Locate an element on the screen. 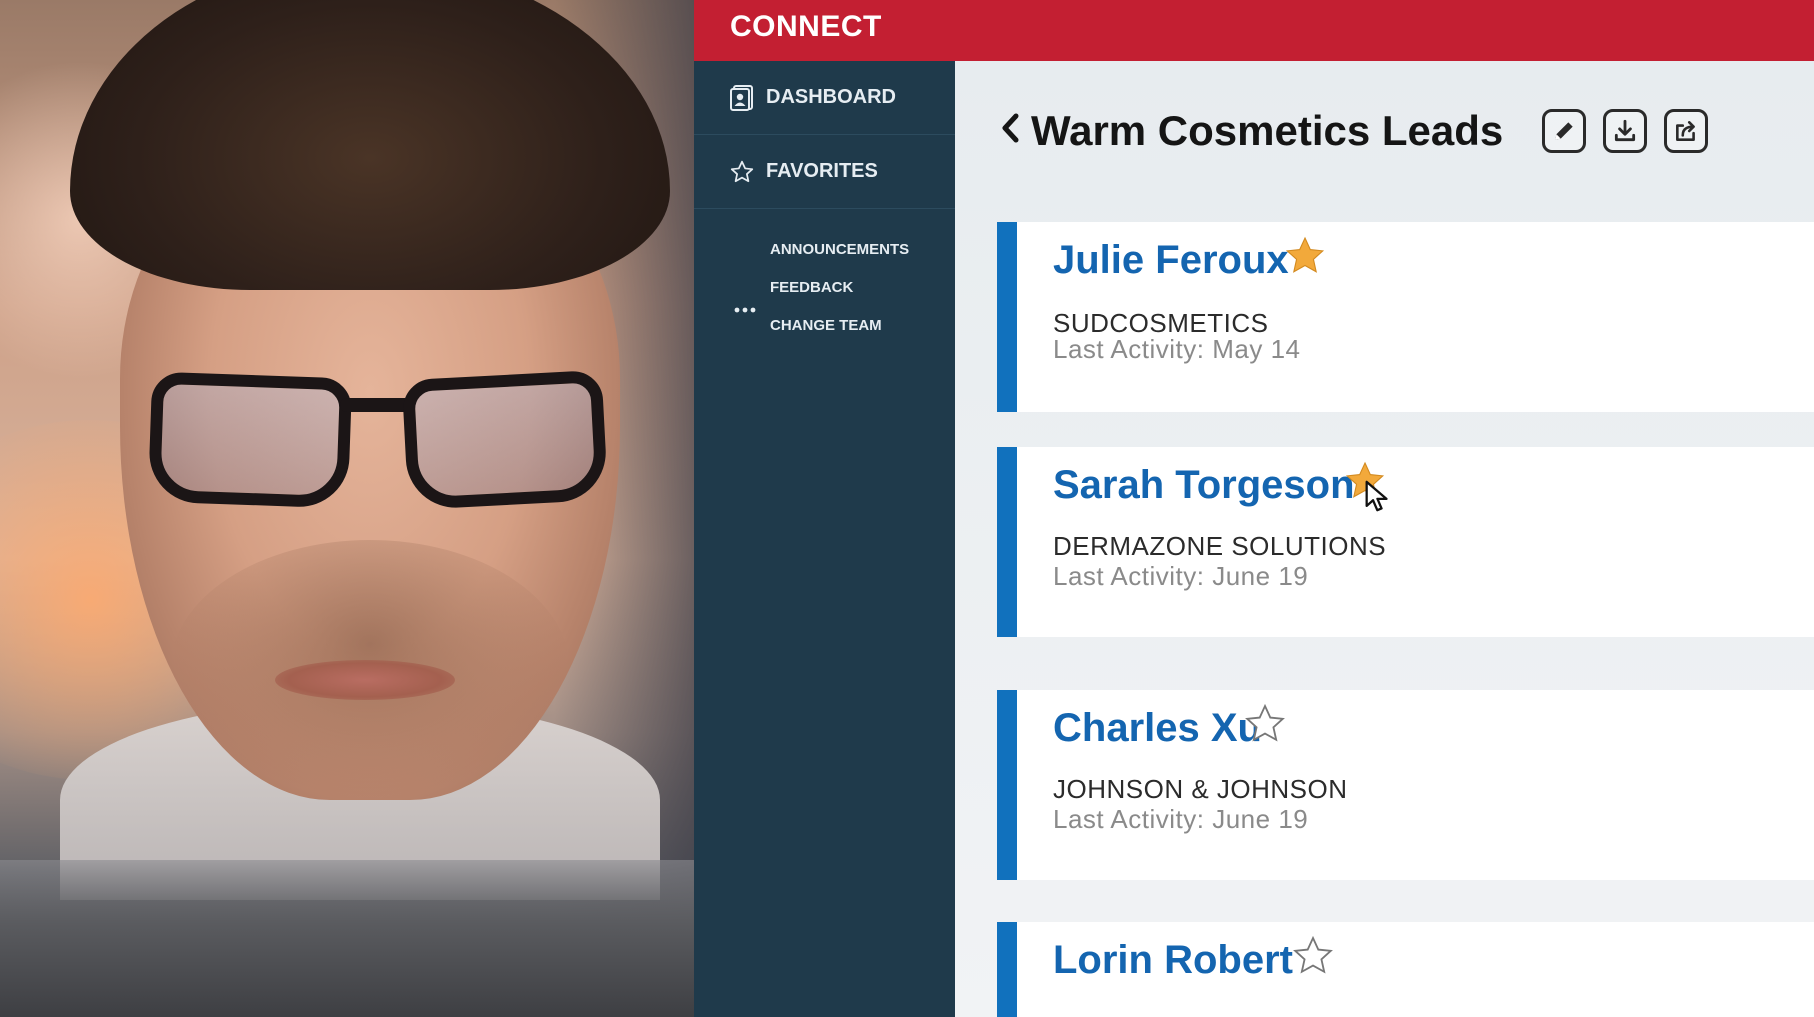  sidebar-item-dashboard: DASHBOARD is located at coordinates (824, 98).